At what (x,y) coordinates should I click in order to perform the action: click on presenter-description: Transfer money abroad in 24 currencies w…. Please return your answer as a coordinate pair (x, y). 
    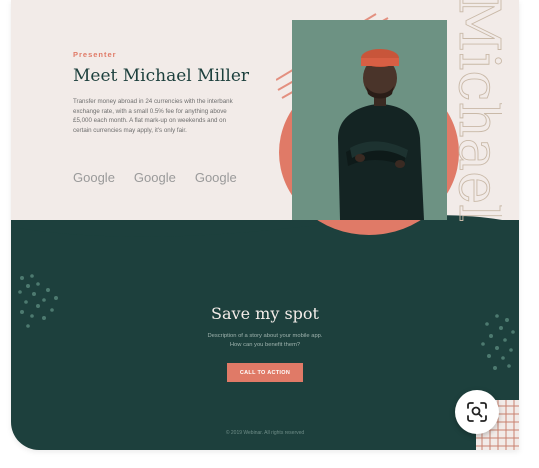
    Looking at the image, I should click on (153, 116).